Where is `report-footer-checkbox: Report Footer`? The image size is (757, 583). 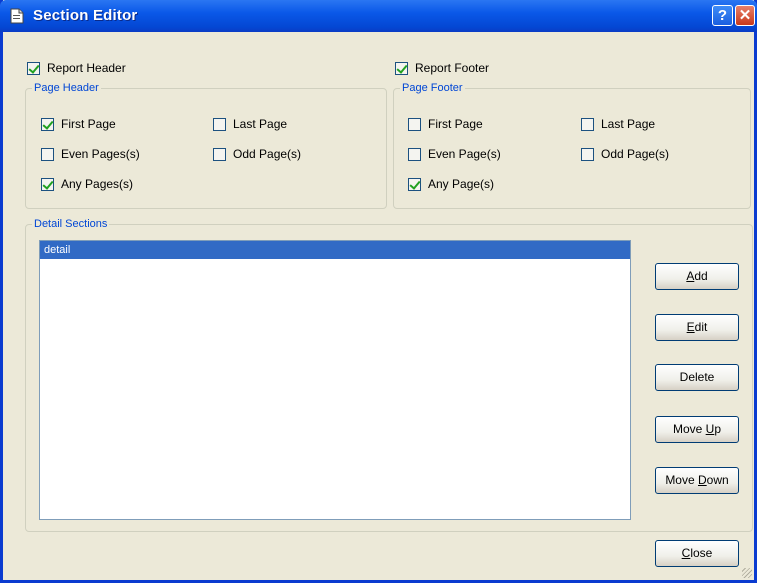 report-footer-checkbox: Report Footer is located at coordinates (442, 68).